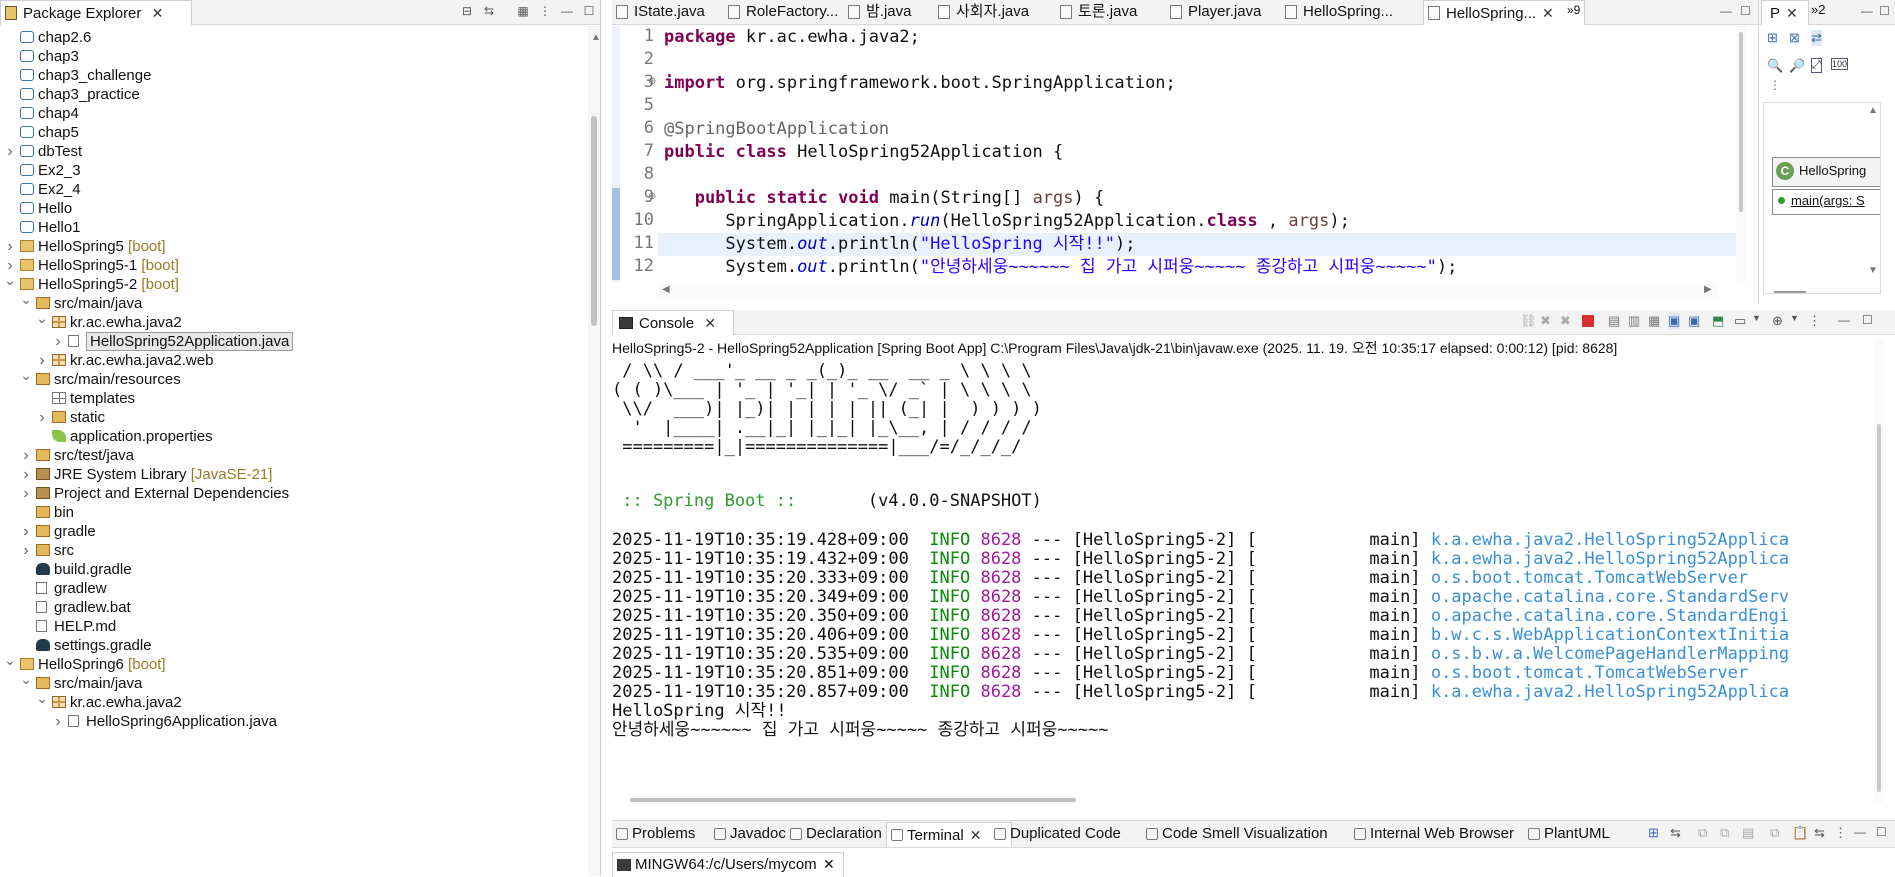 The width and height of the screenshot is (1895, 877). I want to click on bottom-tab: PlantUML, so click(1584, 834).